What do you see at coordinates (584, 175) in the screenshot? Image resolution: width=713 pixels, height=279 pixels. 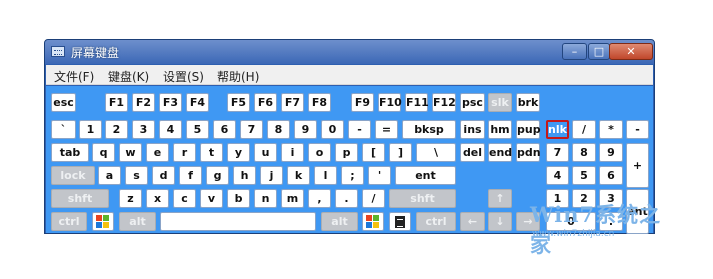 I see `key-numpad-5: 5` at bounding box center [584, 175].